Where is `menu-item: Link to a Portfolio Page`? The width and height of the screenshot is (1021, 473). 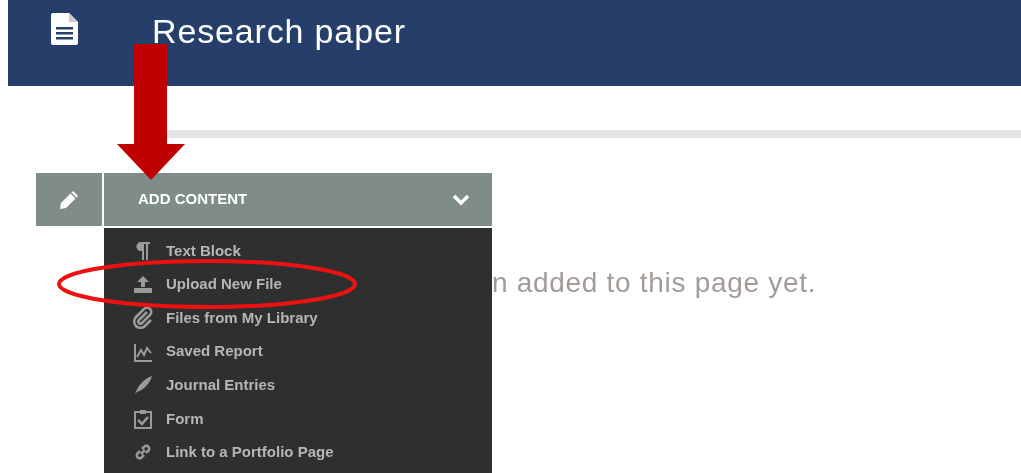
menu-item: Link to a Portfolio Page is located at coordinates (298, 452).